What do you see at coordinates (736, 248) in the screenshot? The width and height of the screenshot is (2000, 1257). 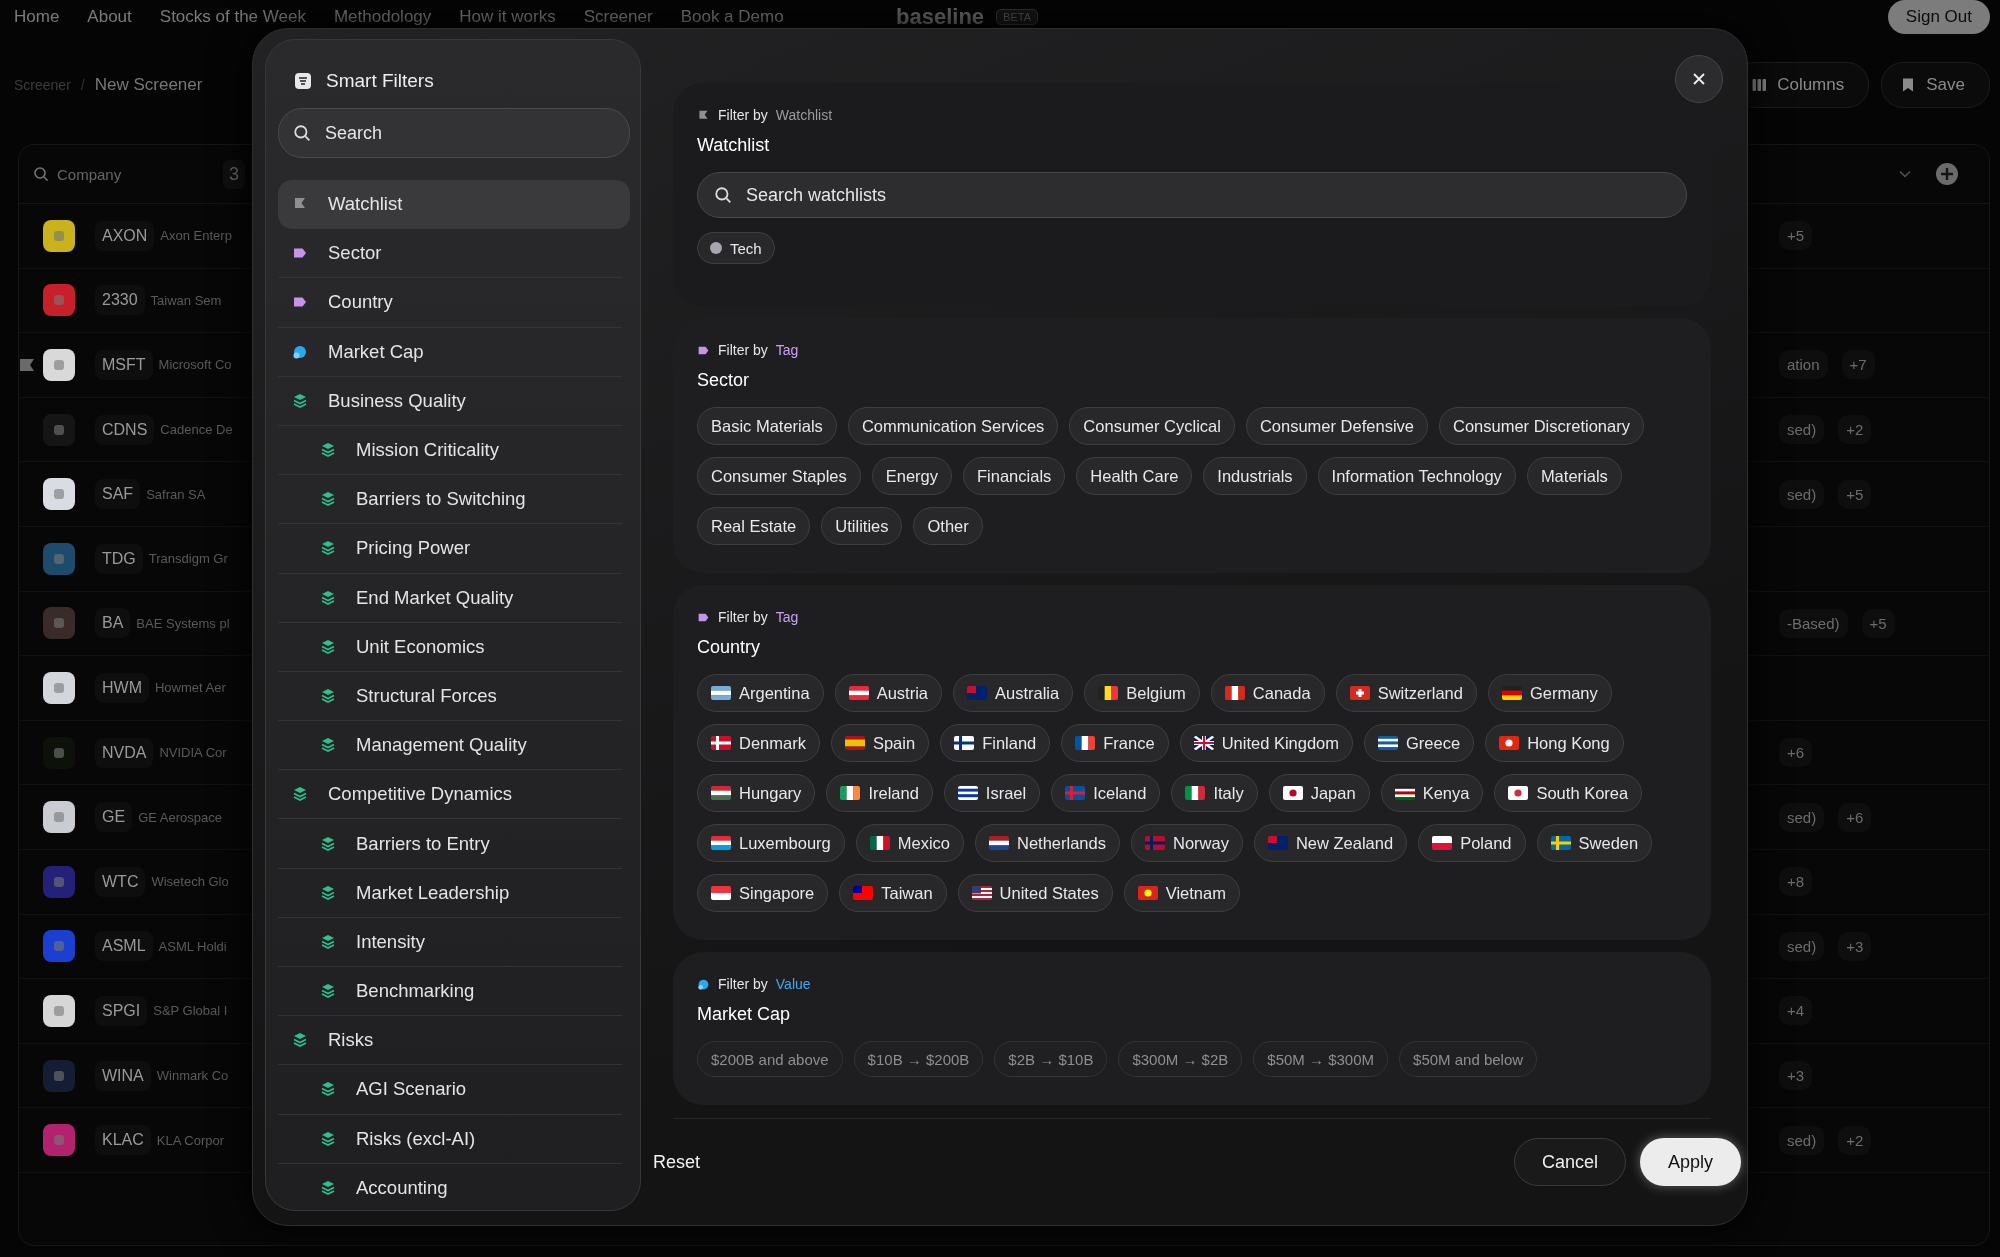 I see `watchlist-chip: Tech` at bounding box center [736, 248].